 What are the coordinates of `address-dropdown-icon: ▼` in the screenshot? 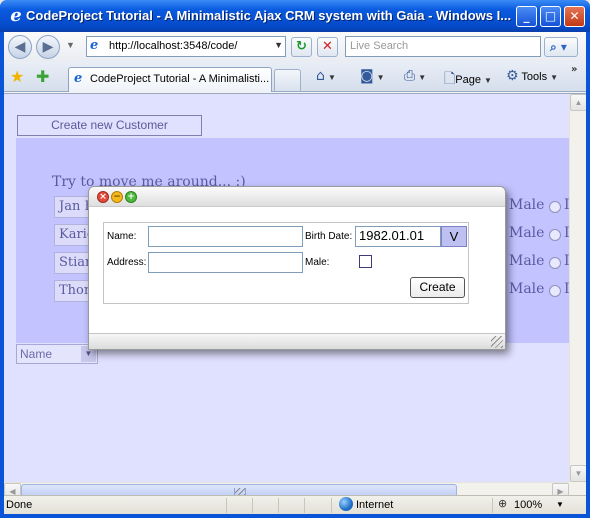 It's located at (278, 45).